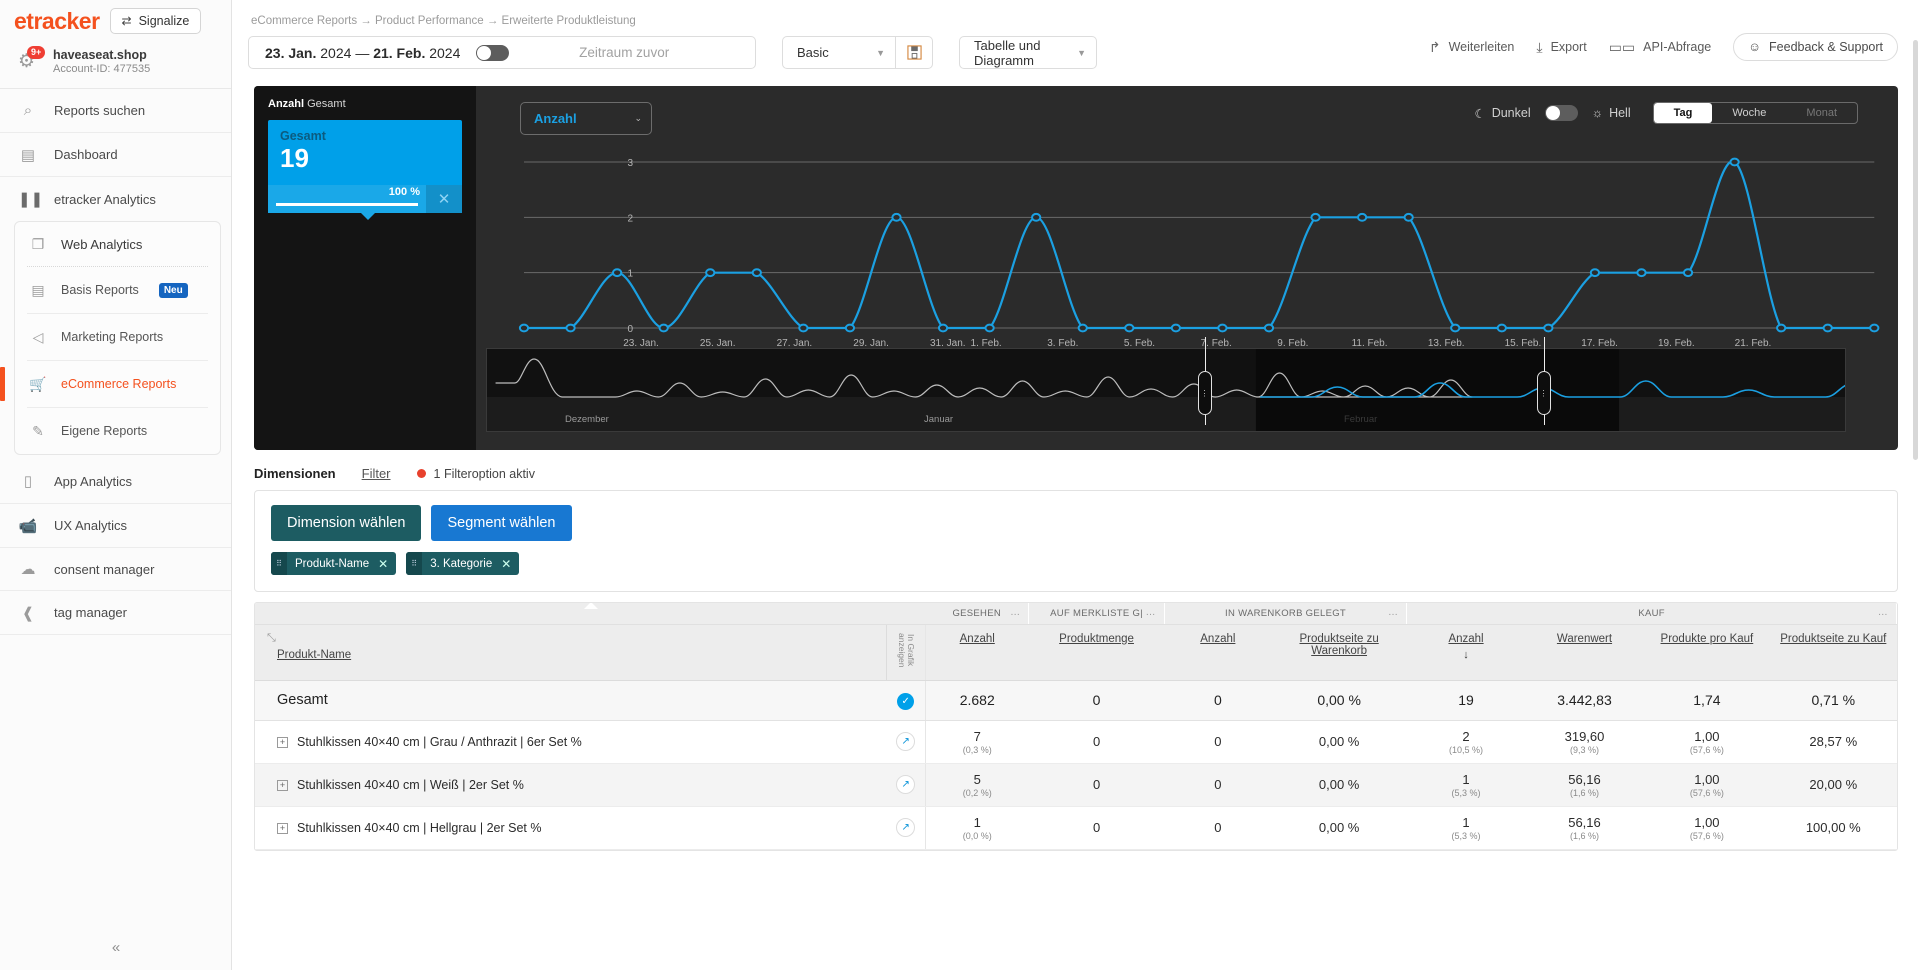  I want to click on metric-card-percent: 100 %, so click(404, 192).